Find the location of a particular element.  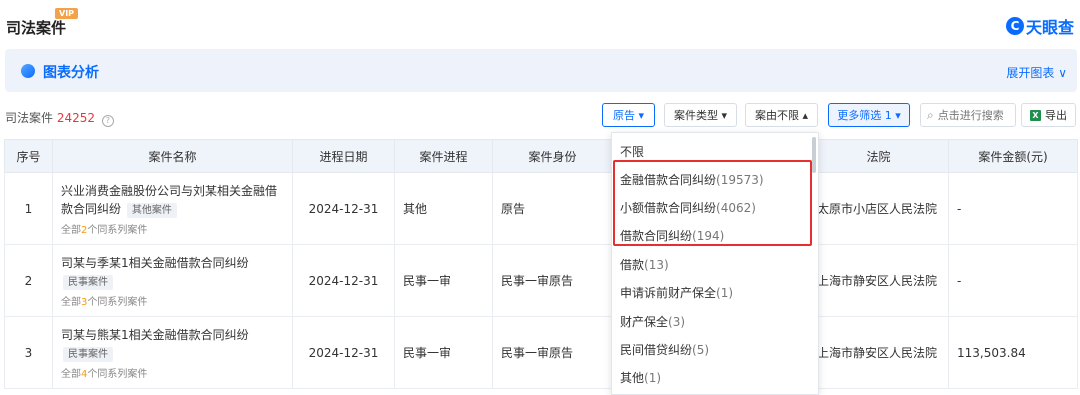

option-count: (3) is located at coordinates (677, 322).